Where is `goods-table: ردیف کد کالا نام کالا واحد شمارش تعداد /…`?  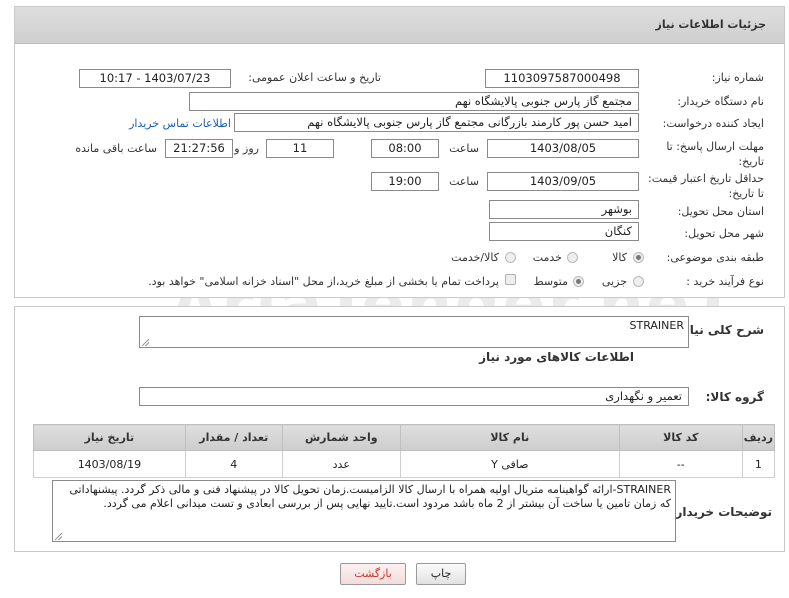
goods-table: ردیف کد کالا نام کالا واحد شمارش تعداد /… is located at coordinates (404, 451).